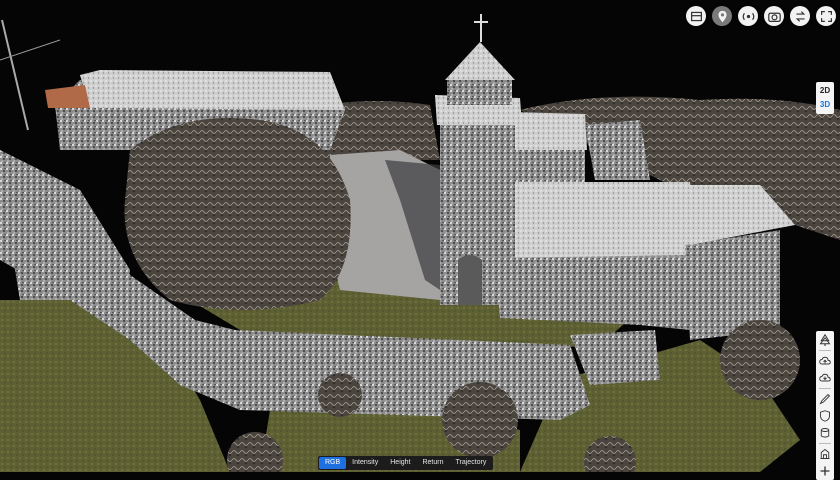 The image size is (840, 480). I want to click on view-2d-option: 2D, so click(825, 91).